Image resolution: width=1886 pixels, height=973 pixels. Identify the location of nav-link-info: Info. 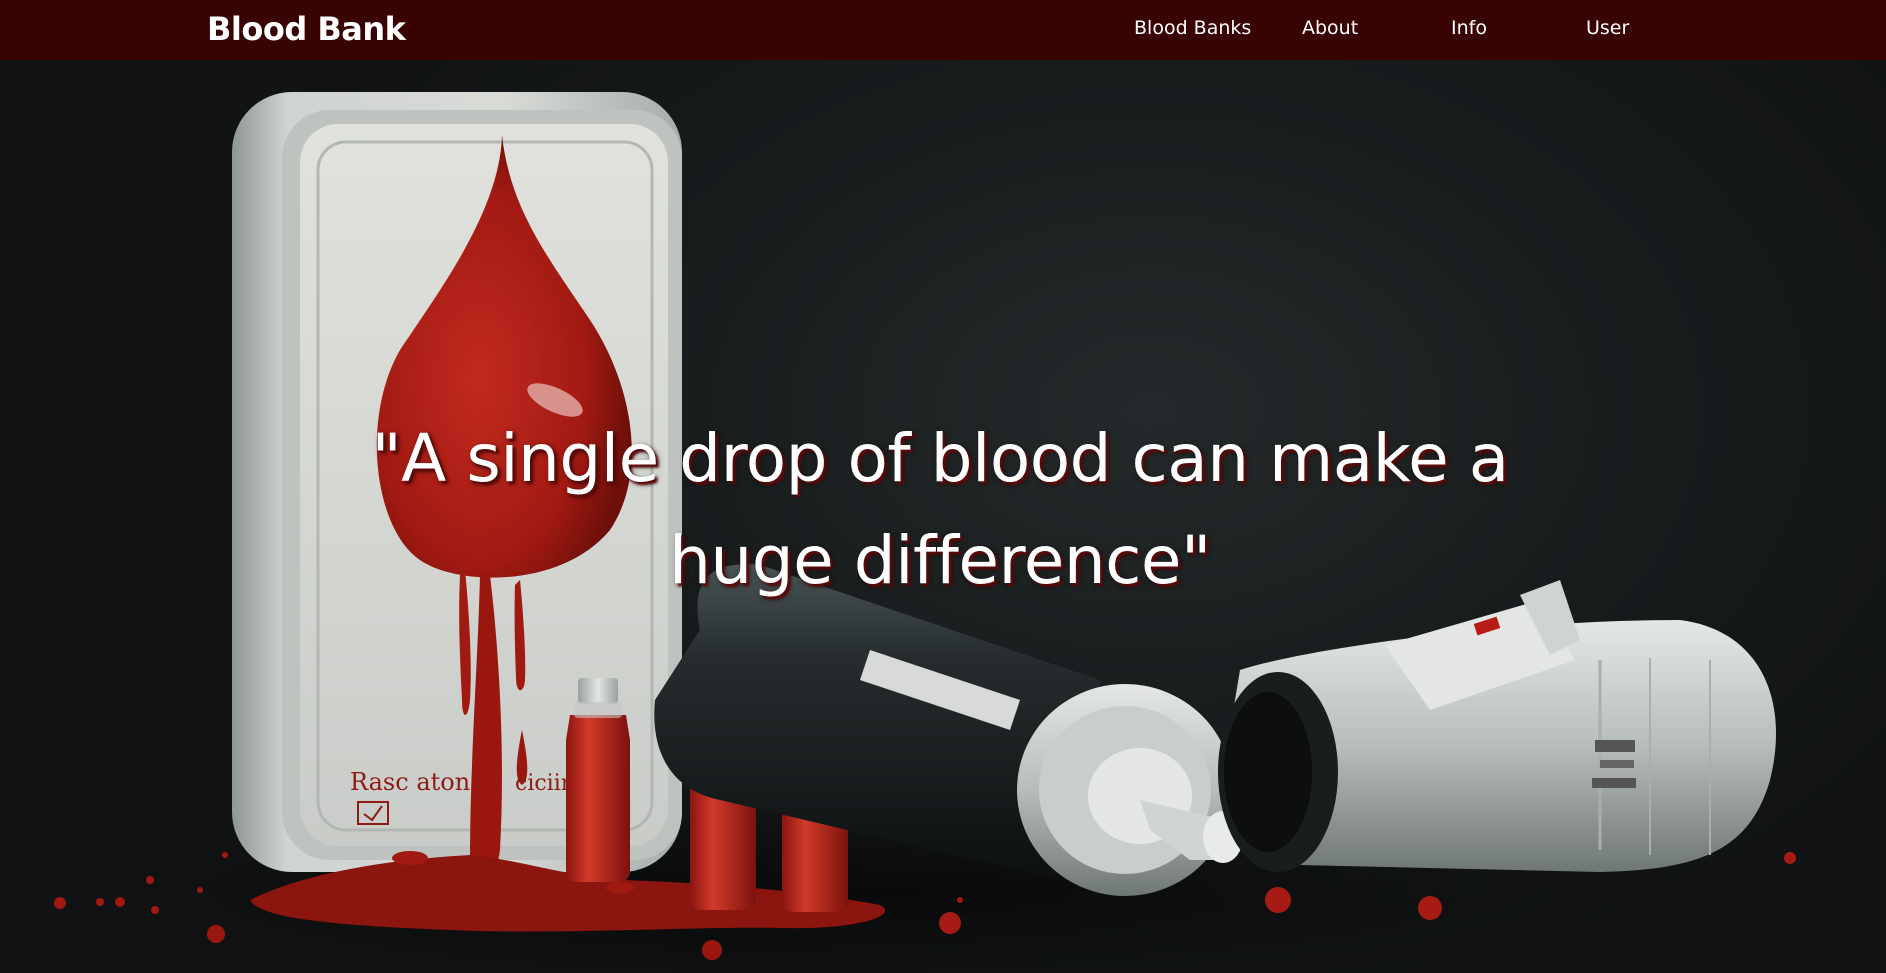
(1469, 28).